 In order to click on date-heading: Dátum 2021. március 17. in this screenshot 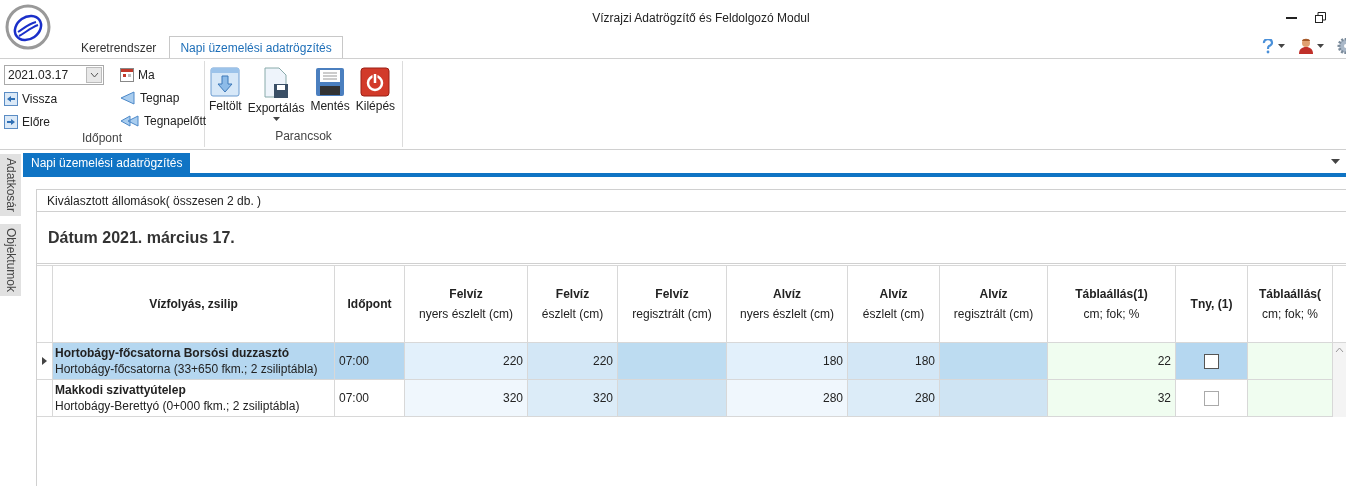, I will do `click(691, 238)`.